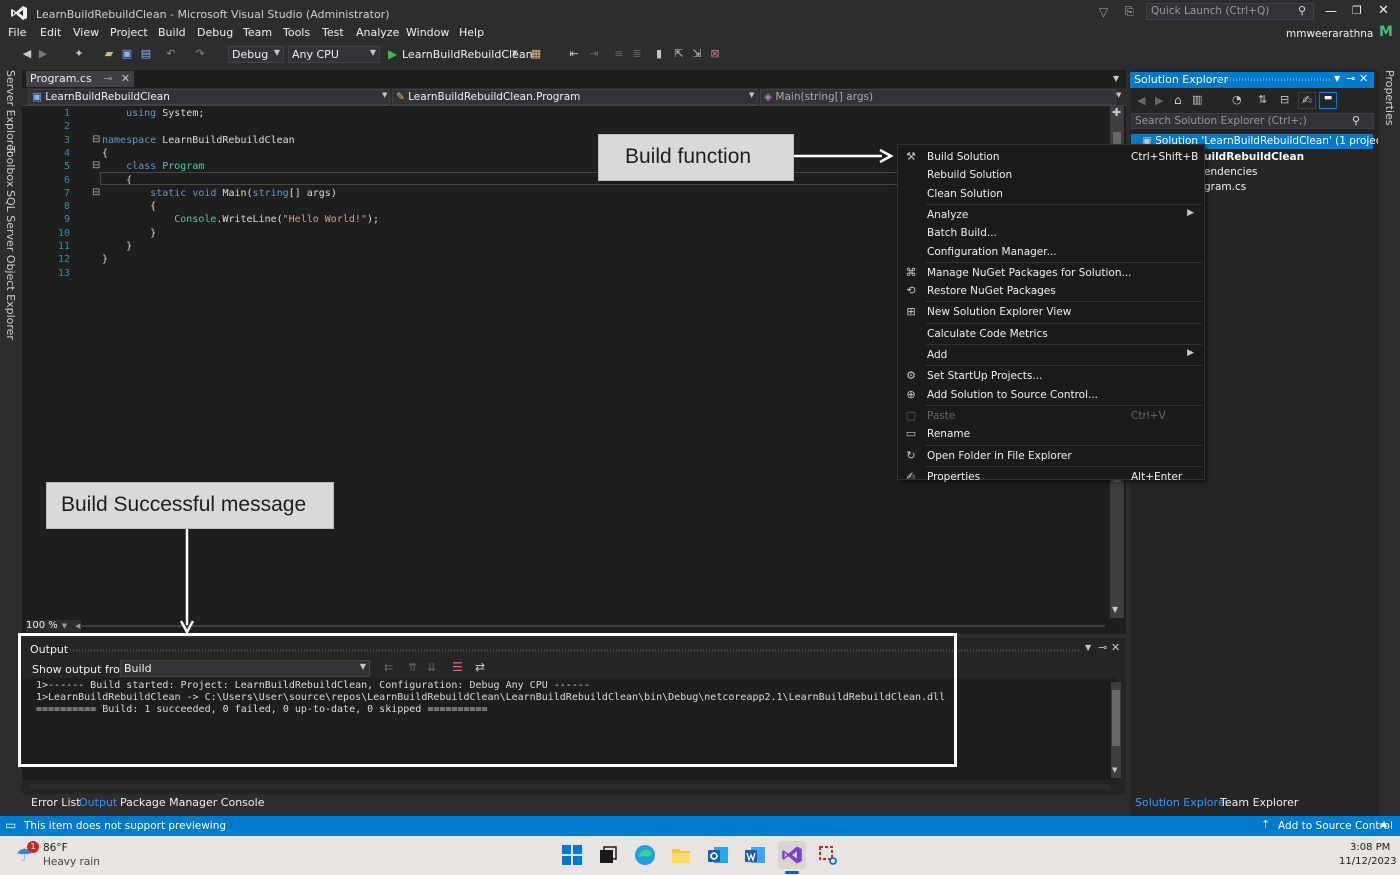 This screenshot has height=875, width=1400. I want to click on prev-bookmark-icon: ⇱, so click(679, 54).